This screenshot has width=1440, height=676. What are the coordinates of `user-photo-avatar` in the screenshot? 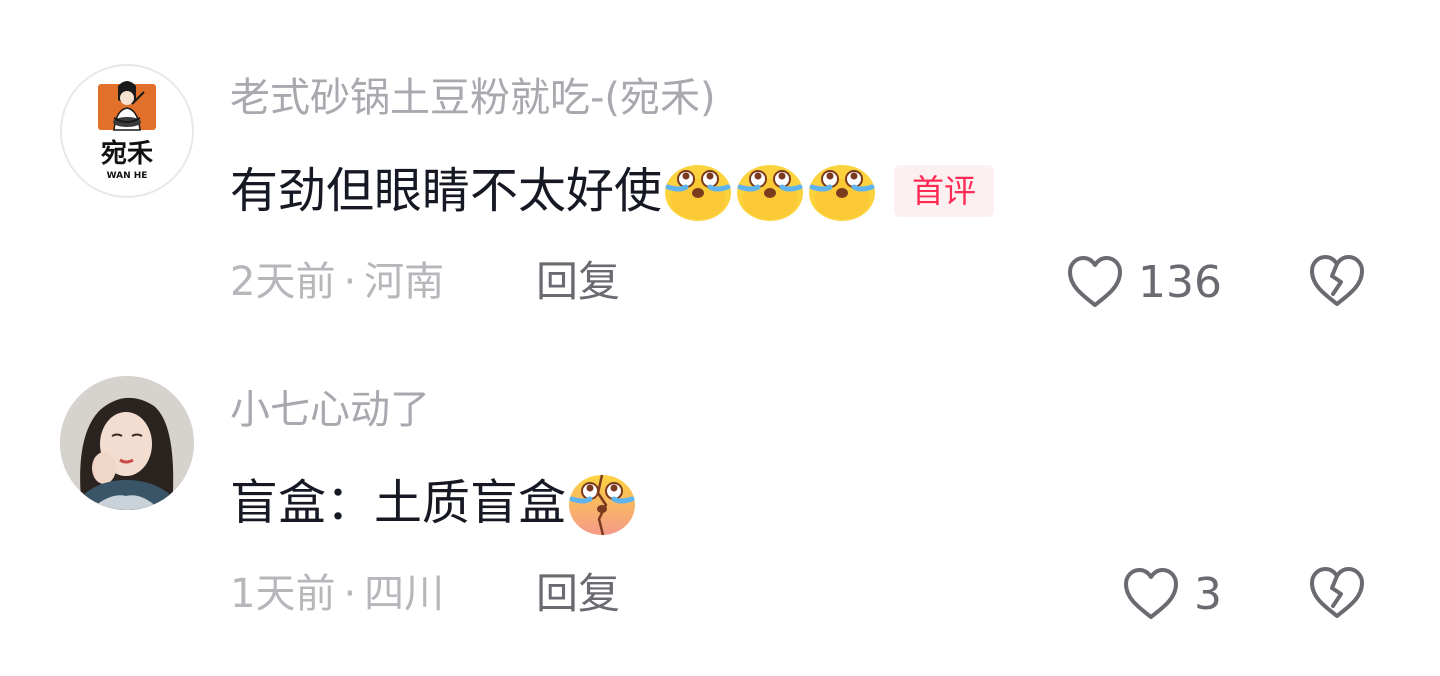 It's located at (127, 443).